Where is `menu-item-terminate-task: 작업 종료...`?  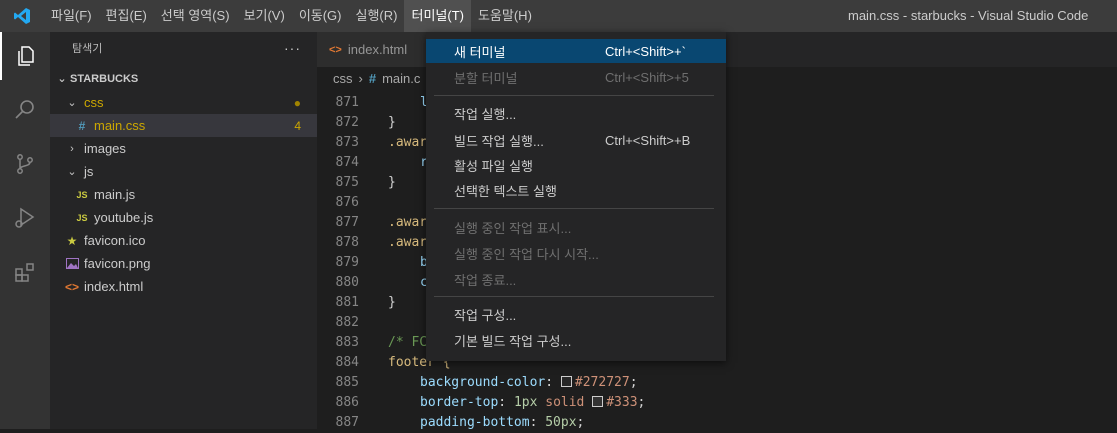
menu-item-terminate-task: 작업 종료... is located at coordinates (576, 279).